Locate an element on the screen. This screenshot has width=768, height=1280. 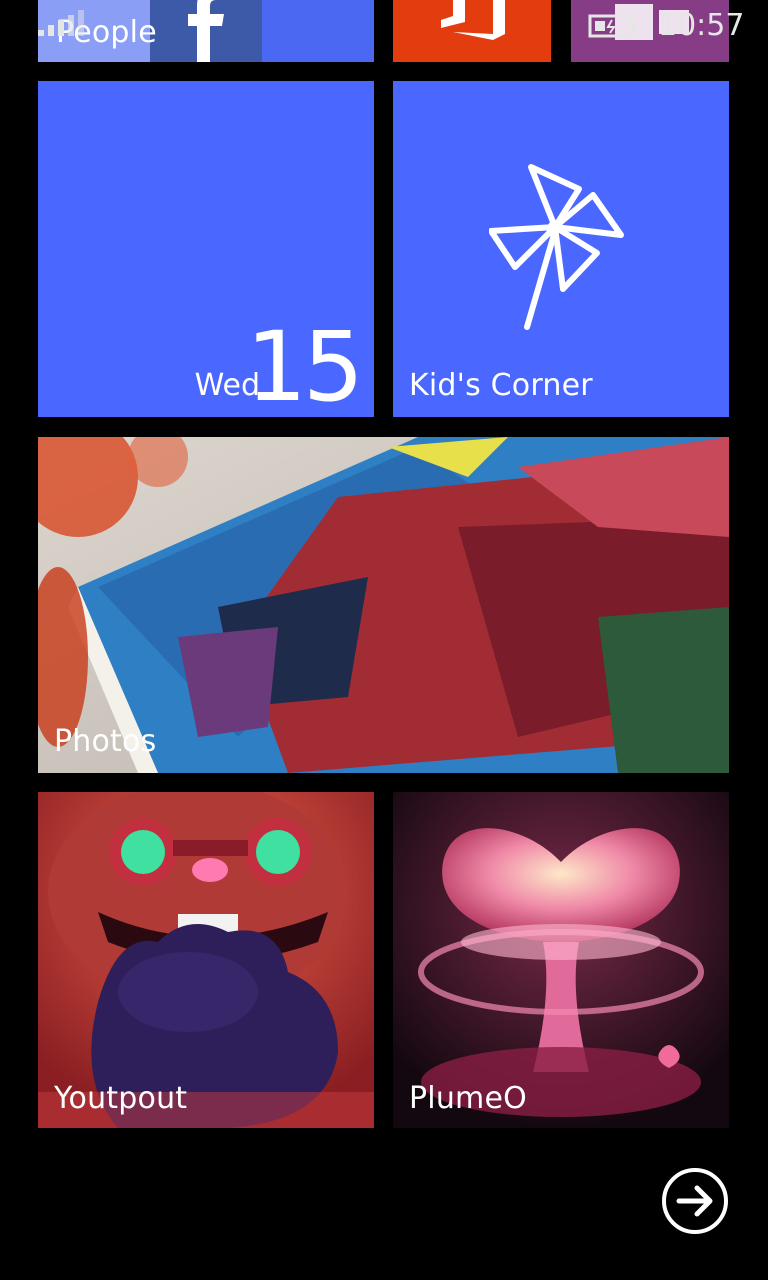
kids-corner-label: Kid's Corner is located at coordinates (501, 385).